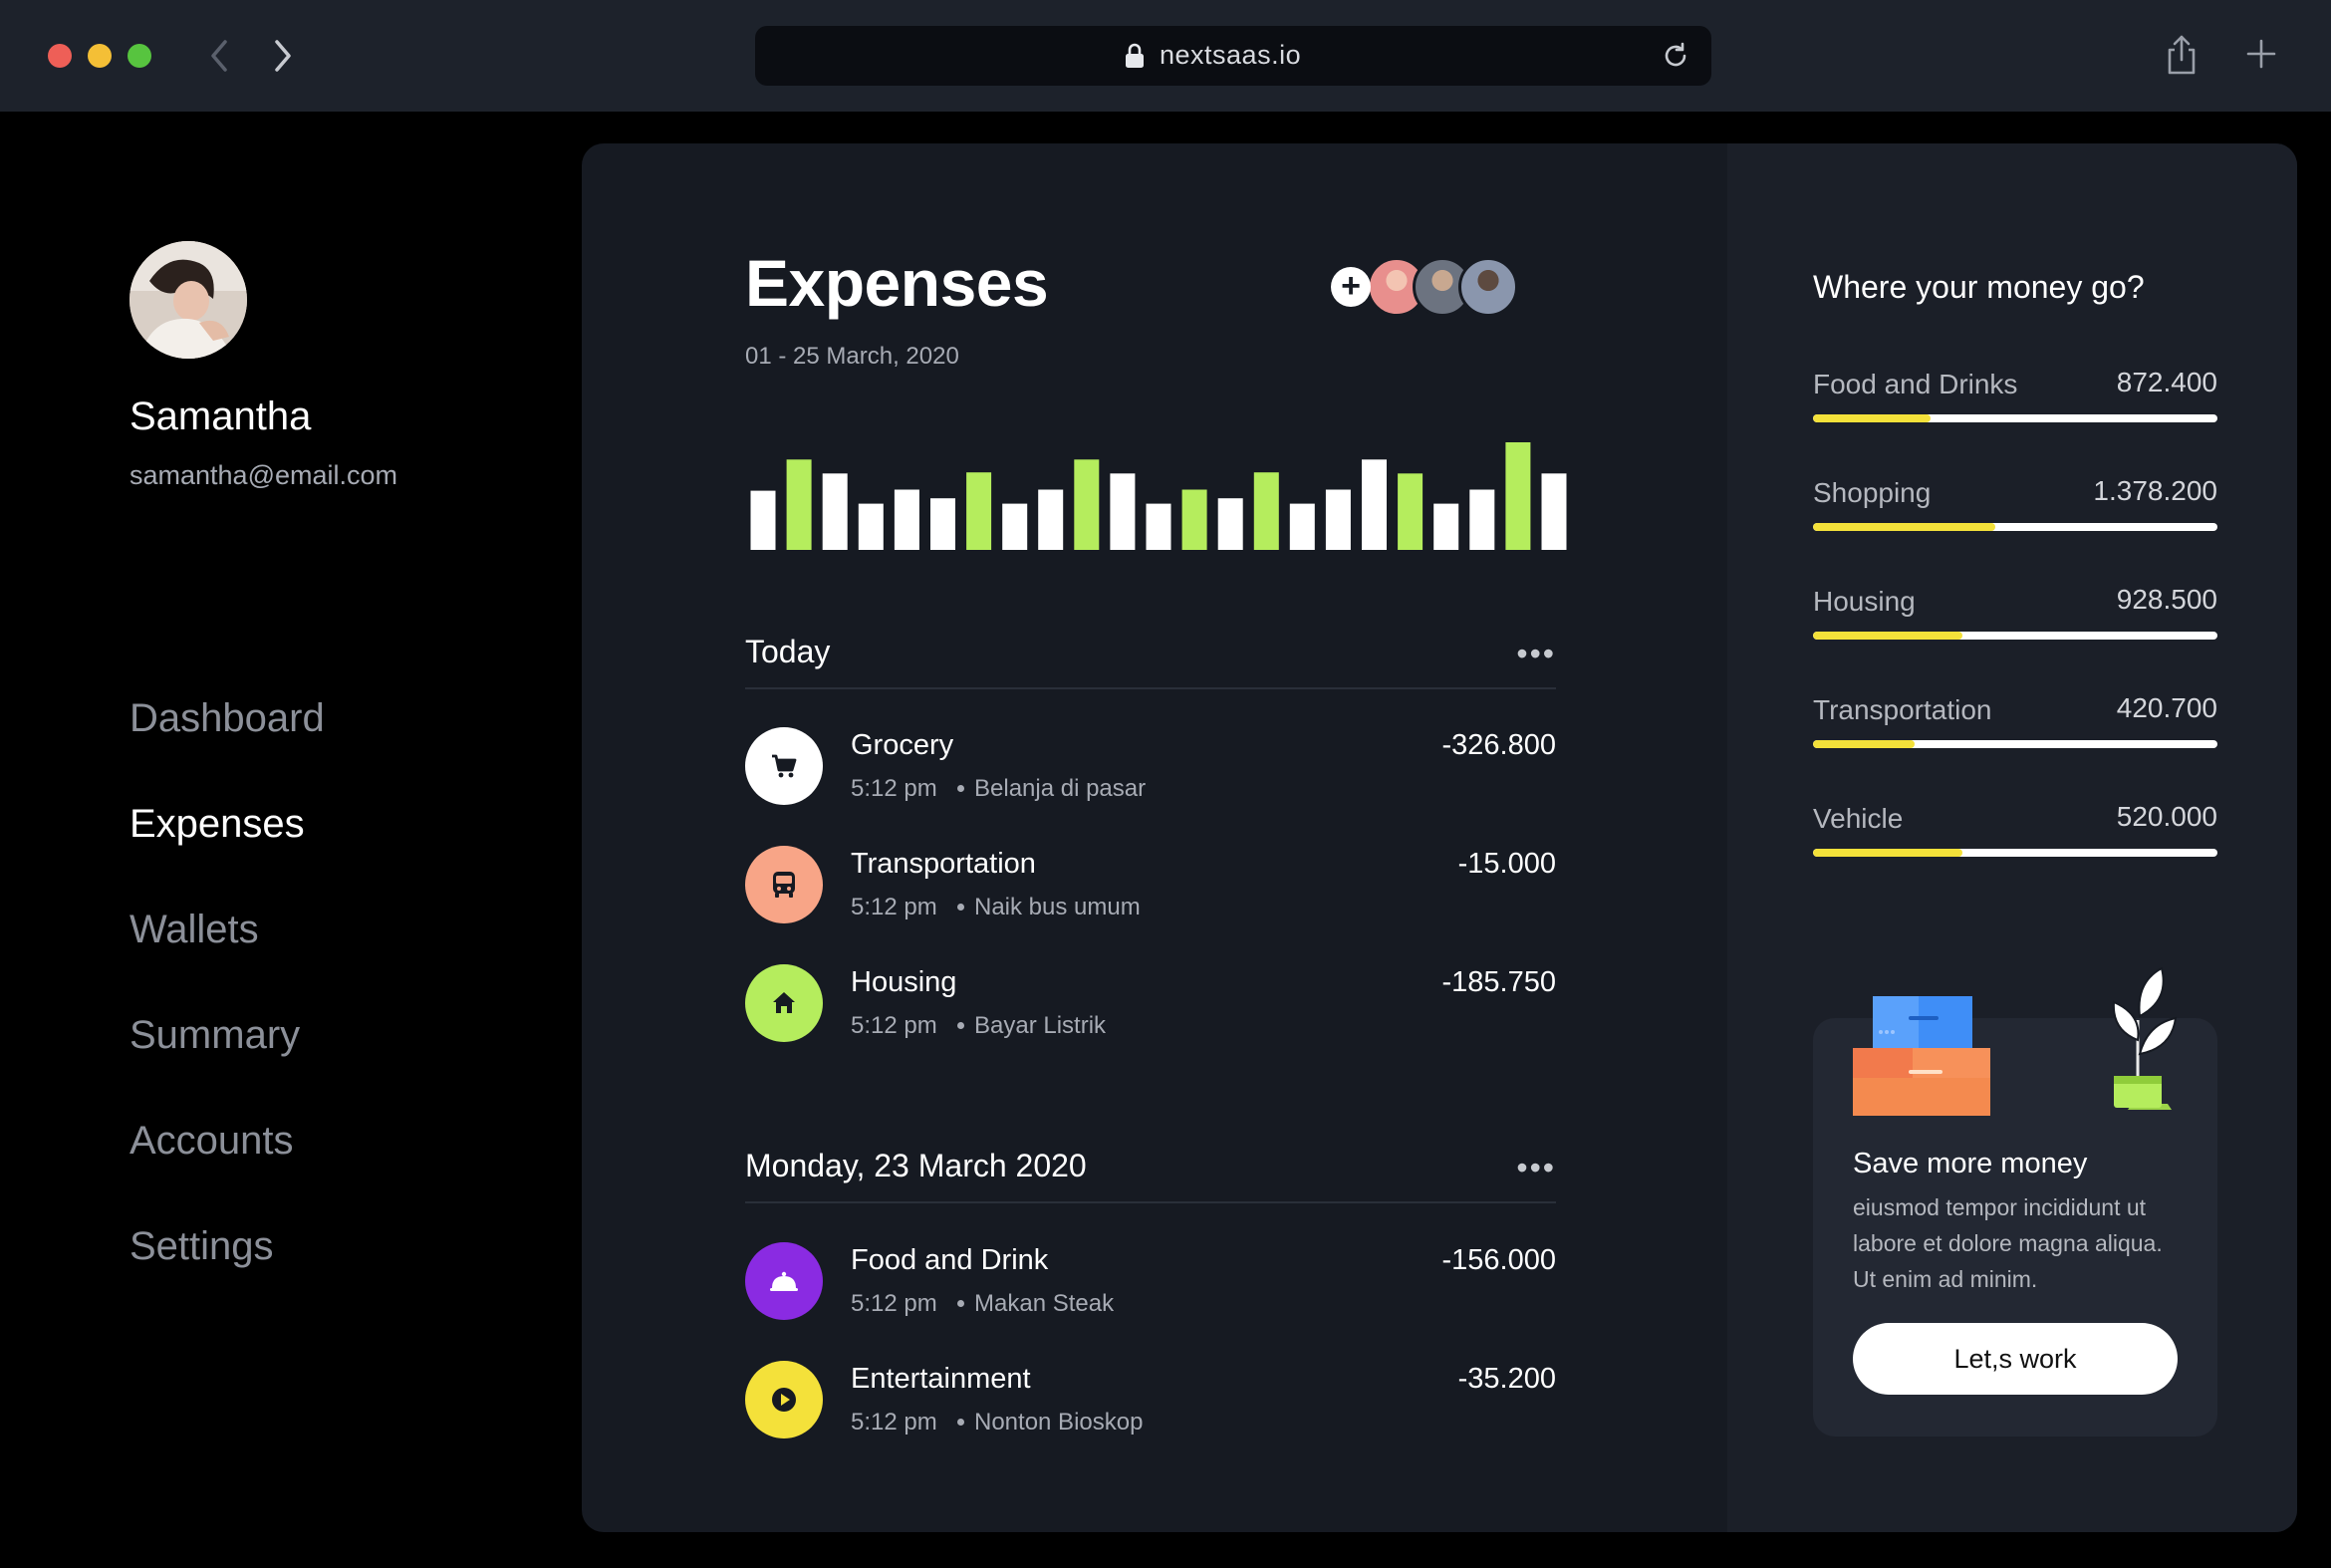 The image size is (2331, 1568). Describe the element at coordinates (221, 416) in the screenshot. I see `user-name: Samantha` at that location.